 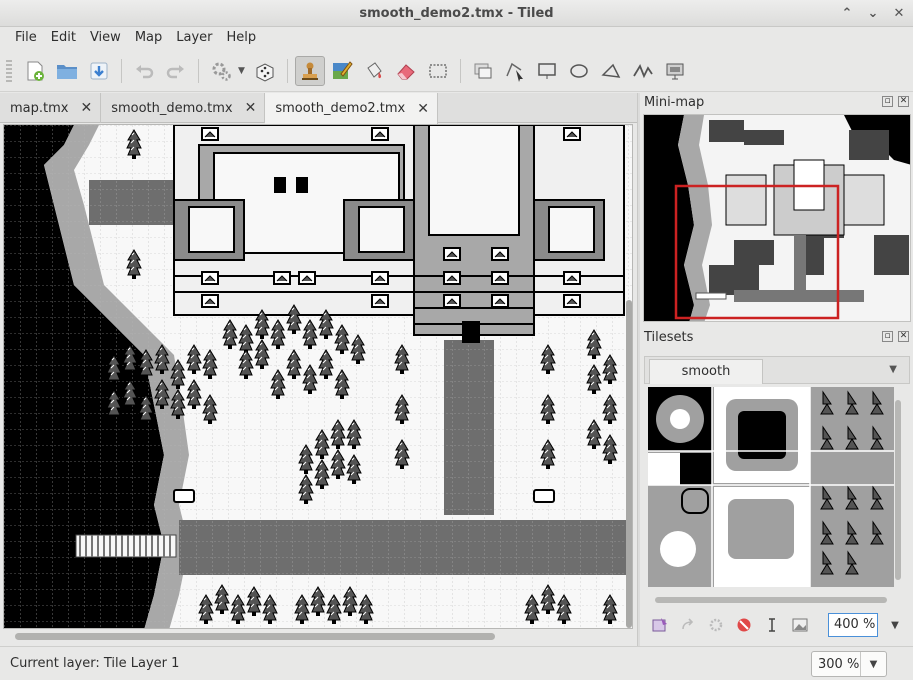 I want to click on tileset-toolbar, so click(x=730, y=625).